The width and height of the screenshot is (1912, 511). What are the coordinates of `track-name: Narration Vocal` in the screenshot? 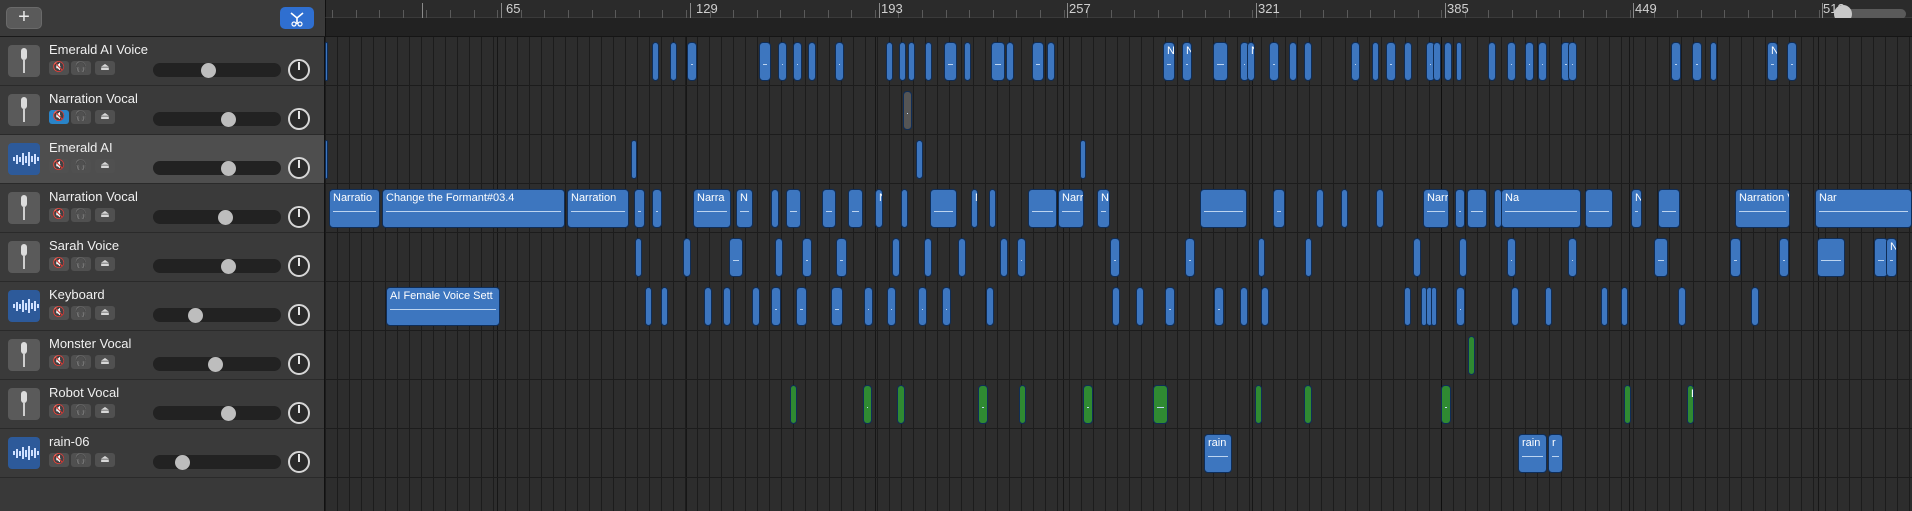 It's located at (93, 98).